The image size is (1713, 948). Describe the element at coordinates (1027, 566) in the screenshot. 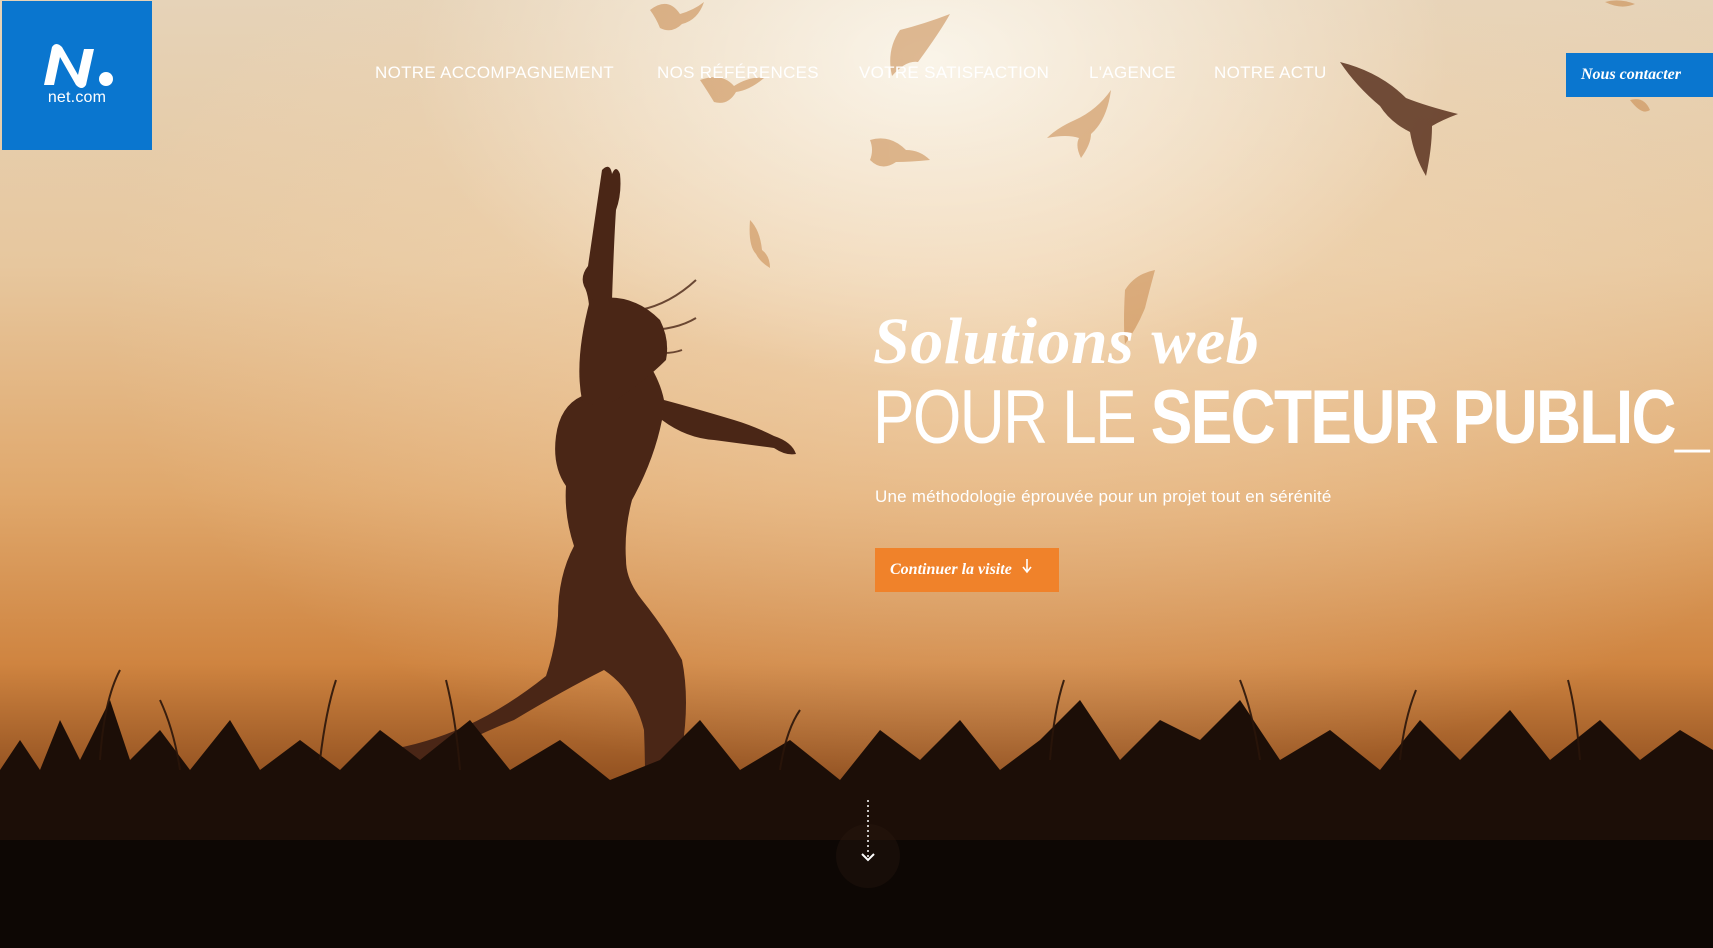

I see `arrow-down-icon` at that location.